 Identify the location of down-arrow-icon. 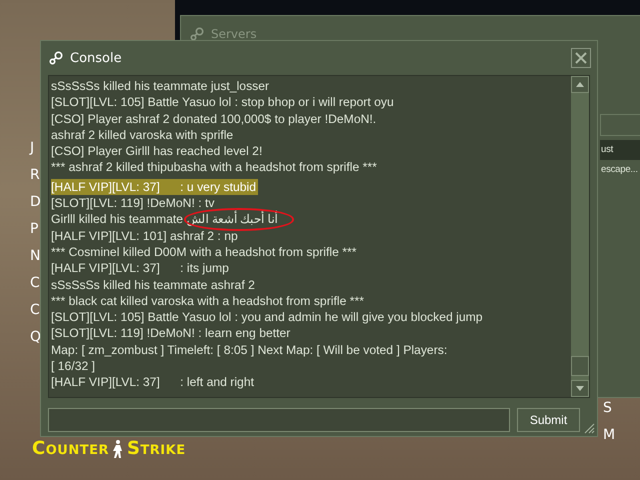
(580, 388).